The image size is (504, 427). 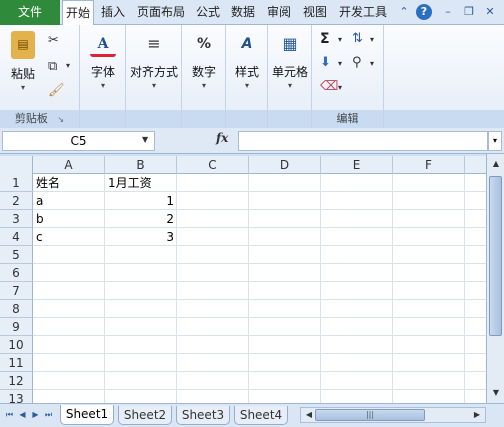 I want to click on format-painter-icon: 🖌, so click(x=56, y=90).